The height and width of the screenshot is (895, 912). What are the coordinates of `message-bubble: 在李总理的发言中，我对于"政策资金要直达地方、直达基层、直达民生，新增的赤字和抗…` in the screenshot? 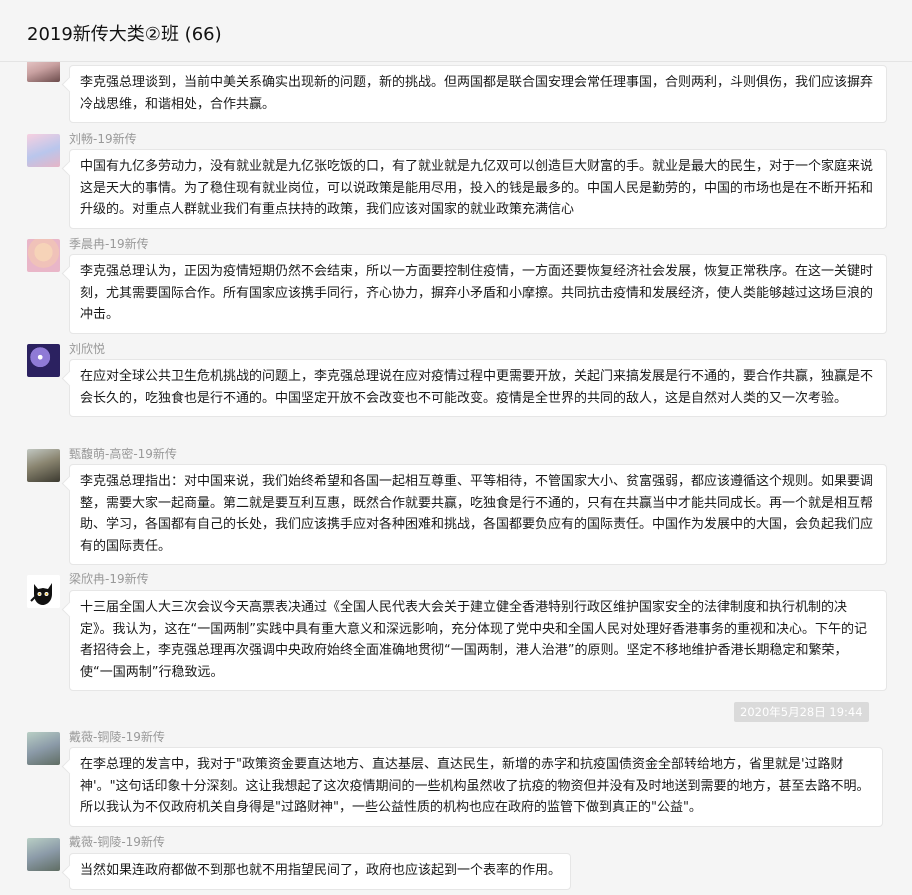 It's located at (476, 787).